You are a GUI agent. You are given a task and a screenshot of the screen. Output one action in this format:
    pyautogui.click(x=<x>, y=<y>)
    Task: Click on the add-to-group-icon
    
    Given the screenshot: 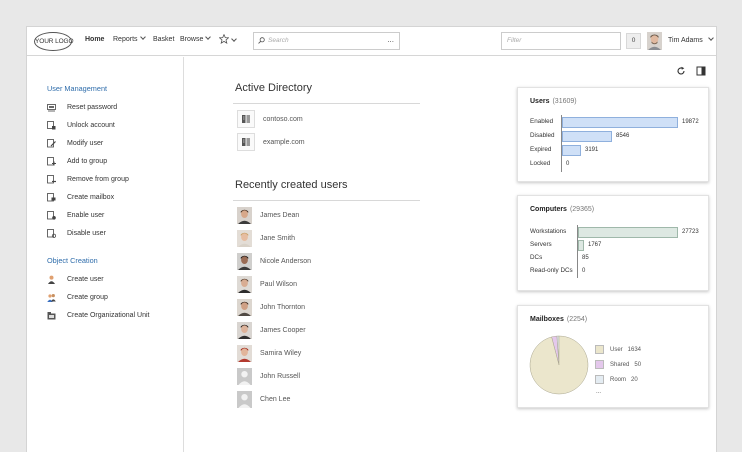 What is the action you would take?
    pyautogui.click(x=51, y=160)
    